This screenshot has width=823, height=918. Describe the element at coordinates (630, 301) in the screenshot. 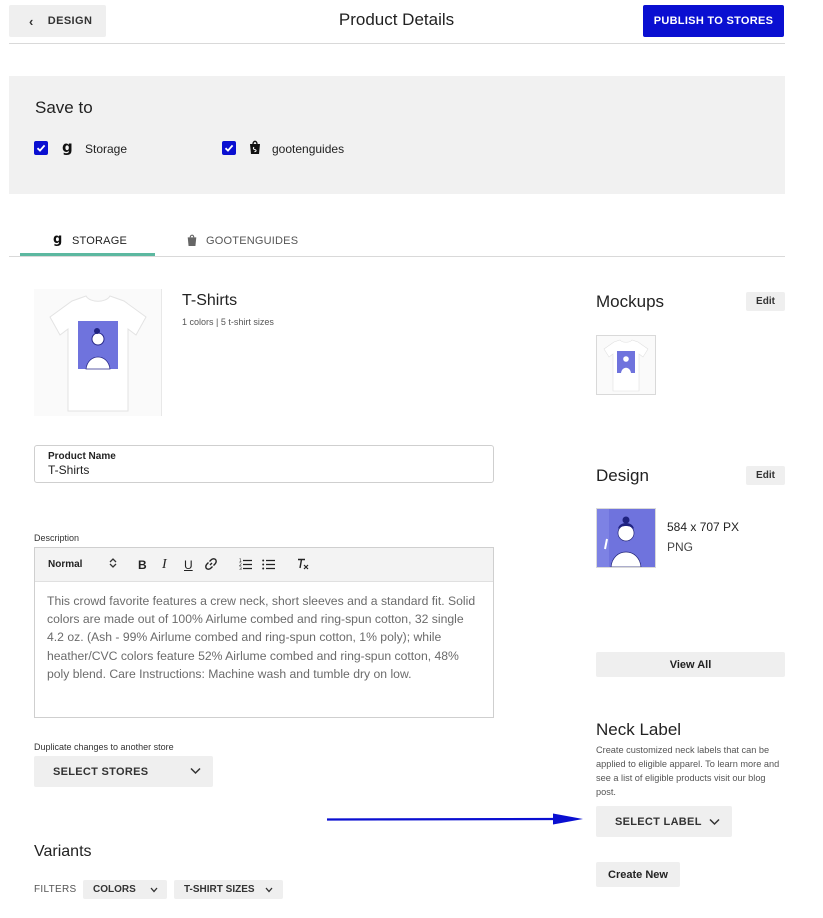

I see `mockups-title: Mockups` at that location.